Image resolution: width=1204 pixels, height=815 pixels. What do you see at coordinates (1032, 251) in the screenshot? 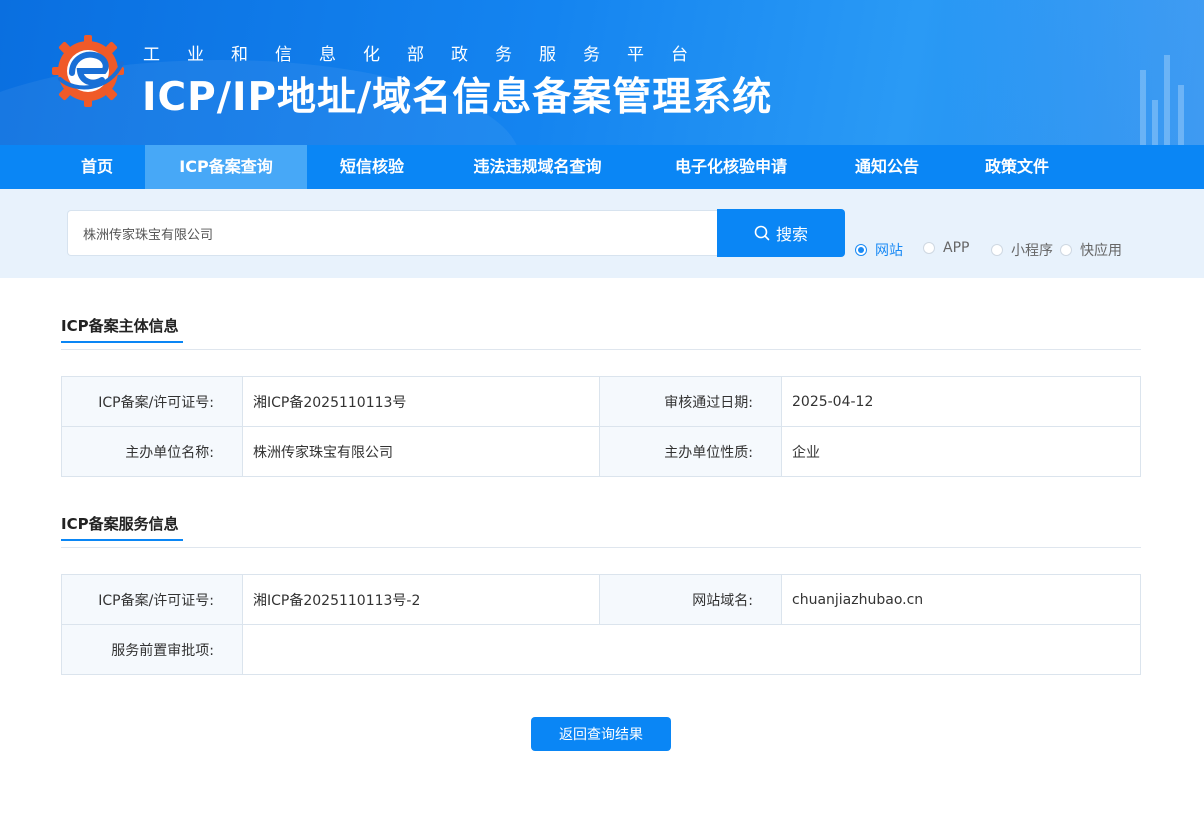
I see `type-radio-label: 小程序` at bounding box center [1032, 251].